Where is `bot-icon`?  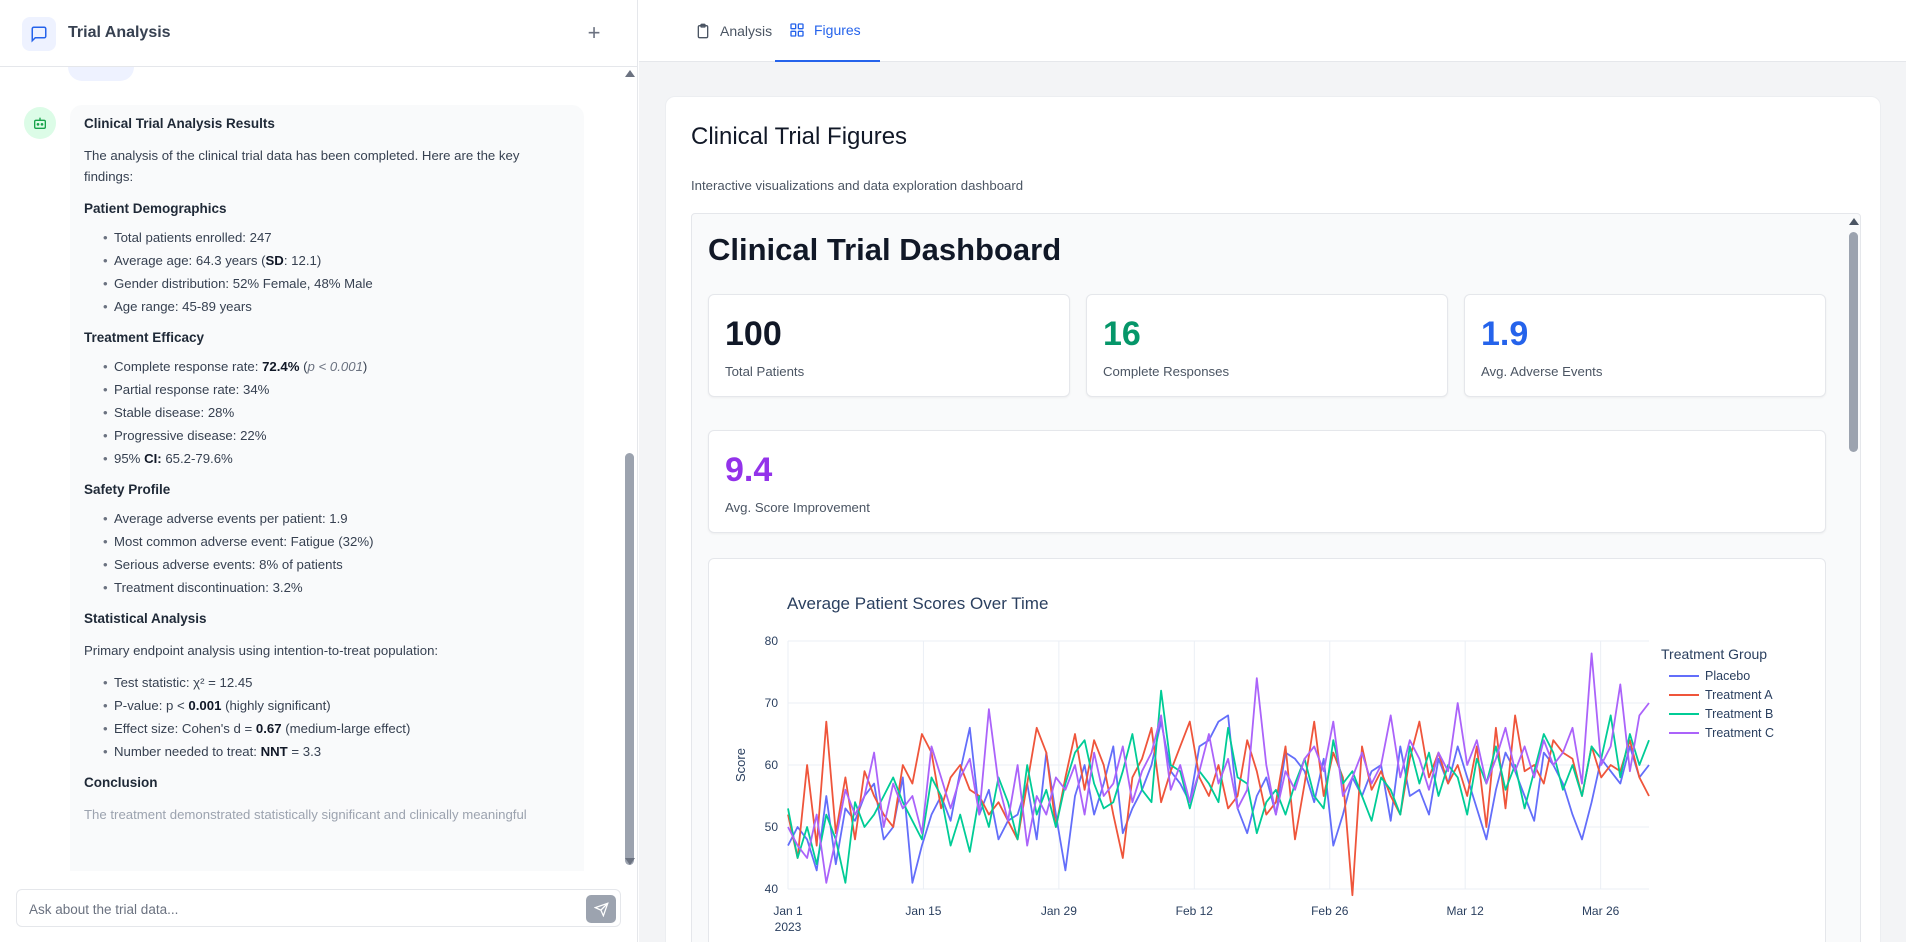 bot-icon is located at coordinates (40, 123).